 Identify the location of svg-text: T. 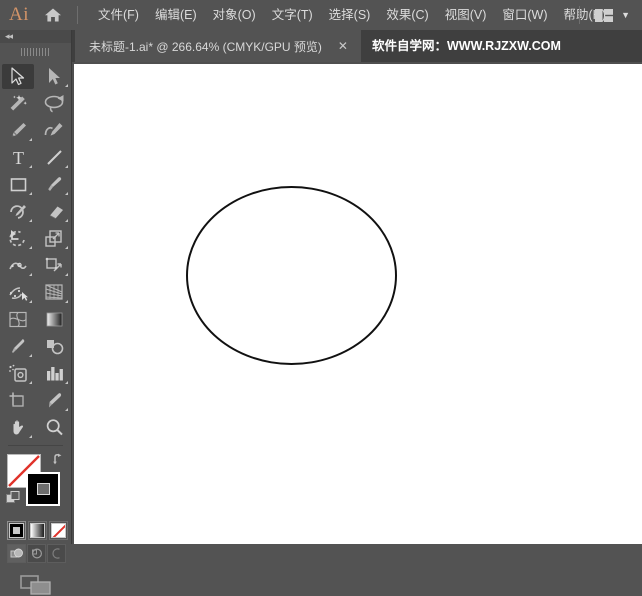
(18, 157).